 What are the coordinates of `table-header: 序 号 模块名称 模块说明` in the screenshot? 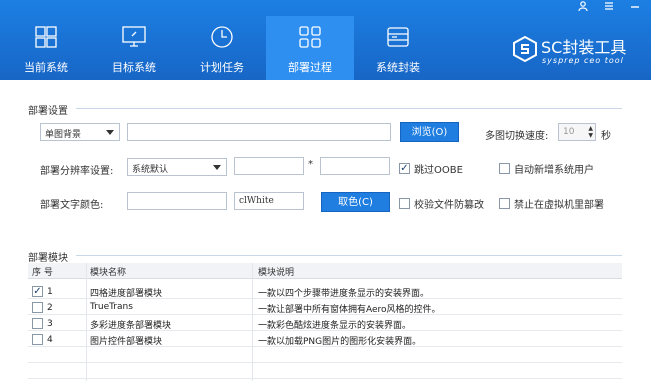 It's located at (325, 271).